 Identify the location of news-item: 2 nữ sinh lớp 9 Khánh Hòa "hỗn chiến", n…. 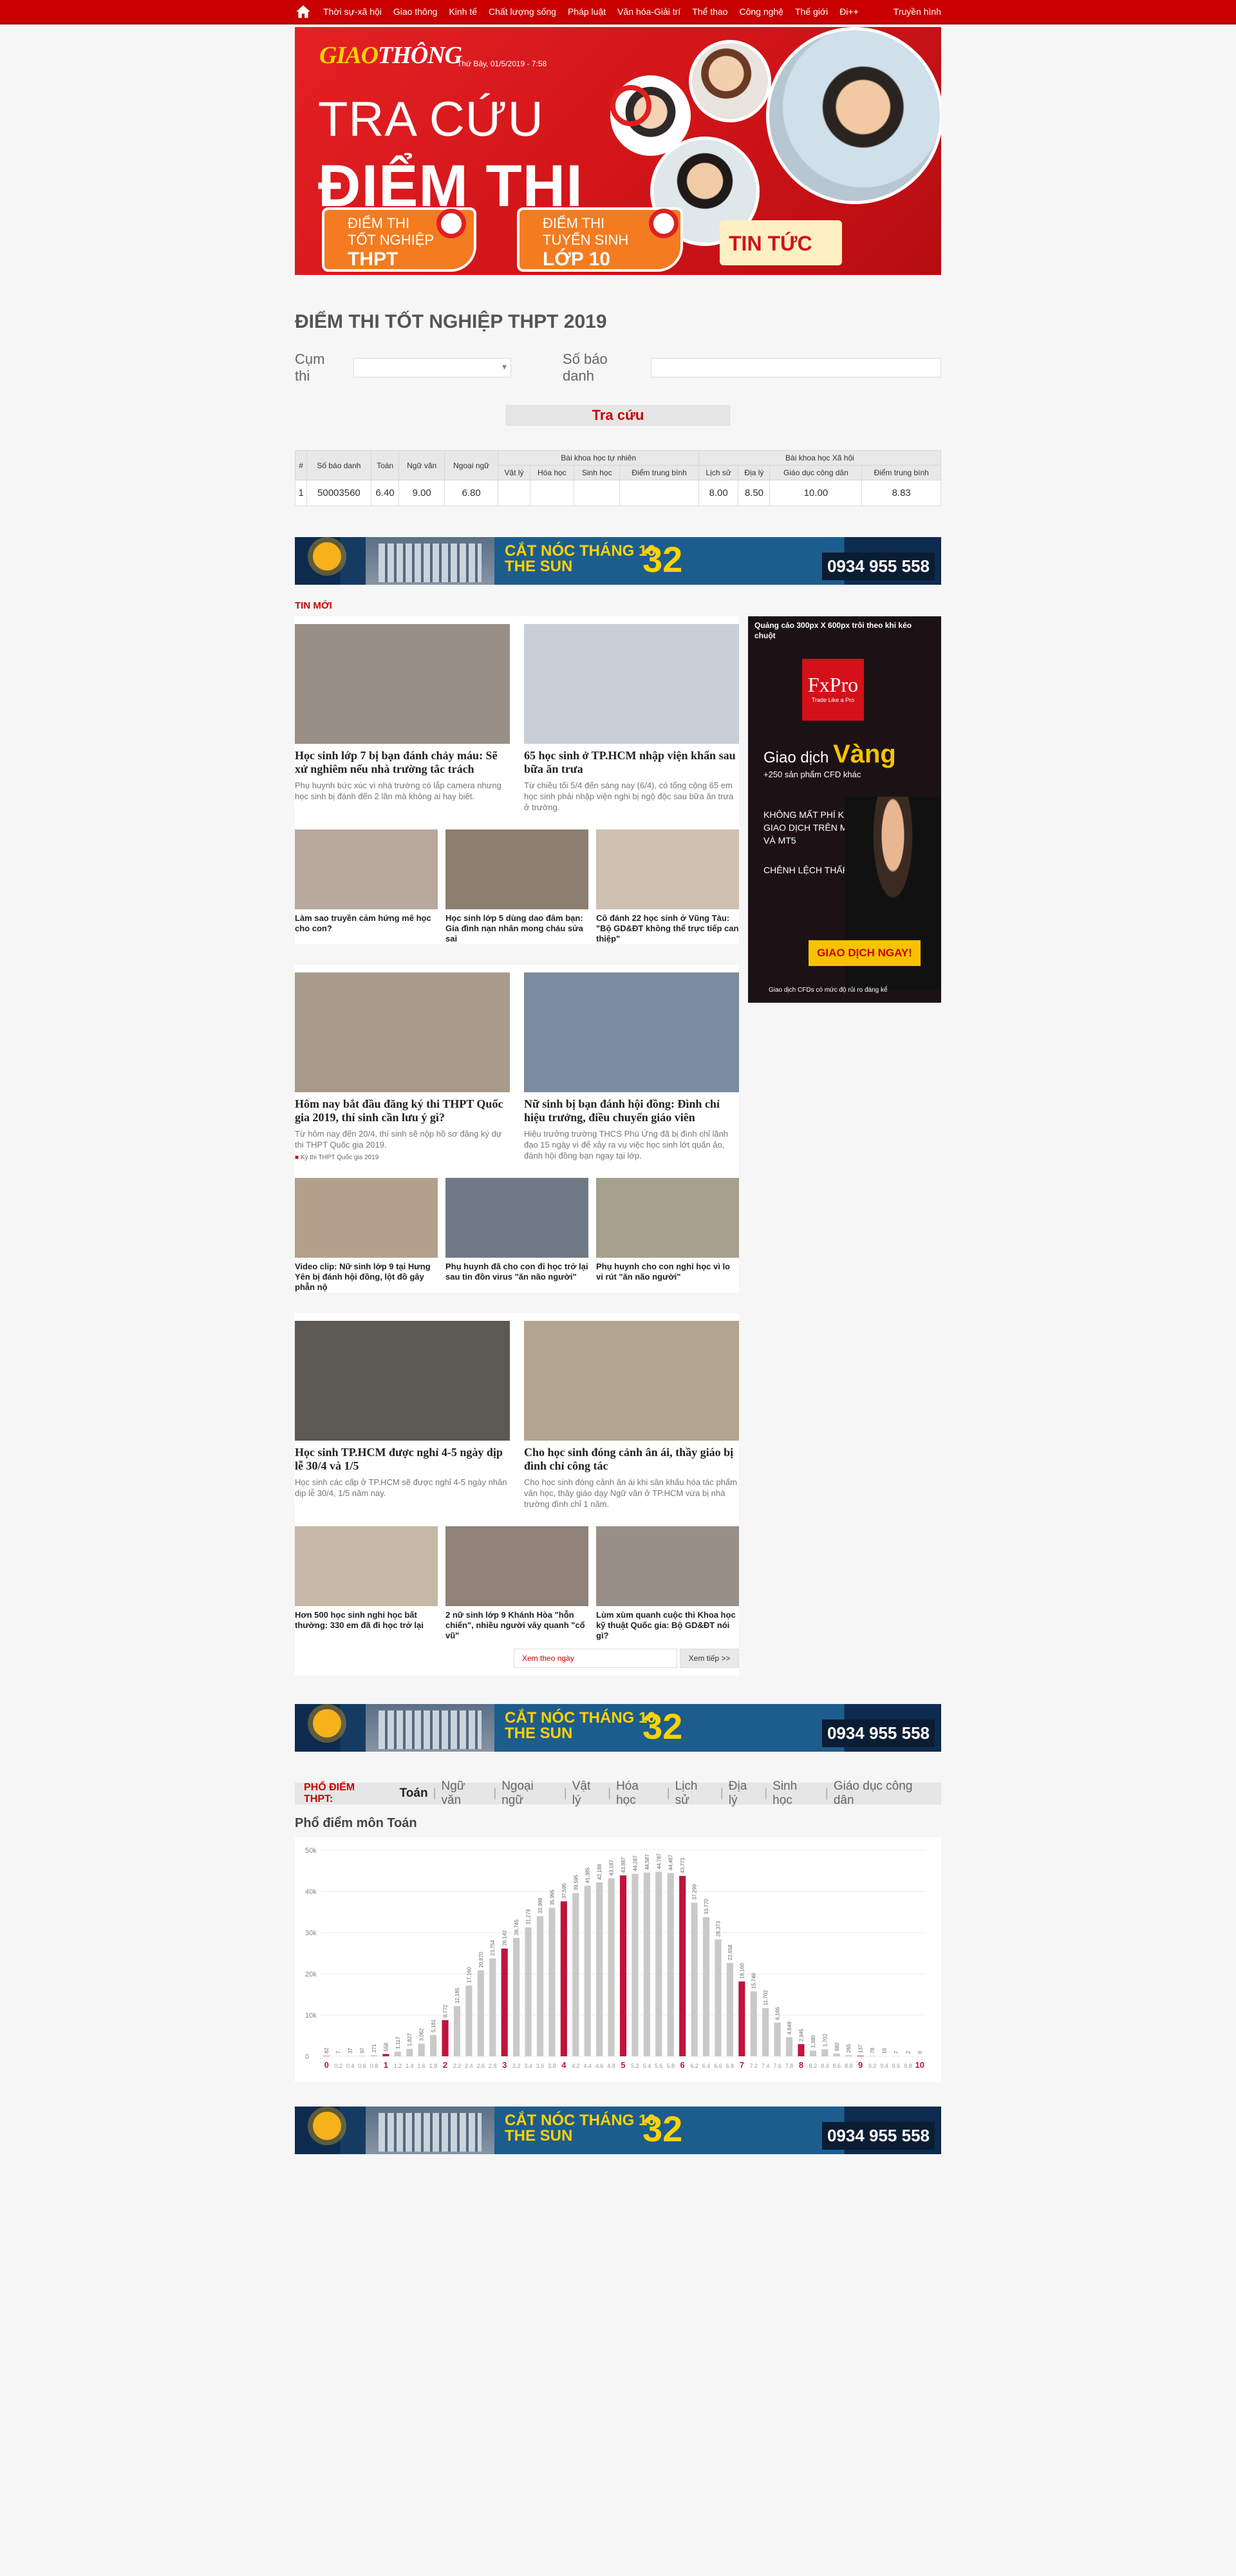
(516, 1583).